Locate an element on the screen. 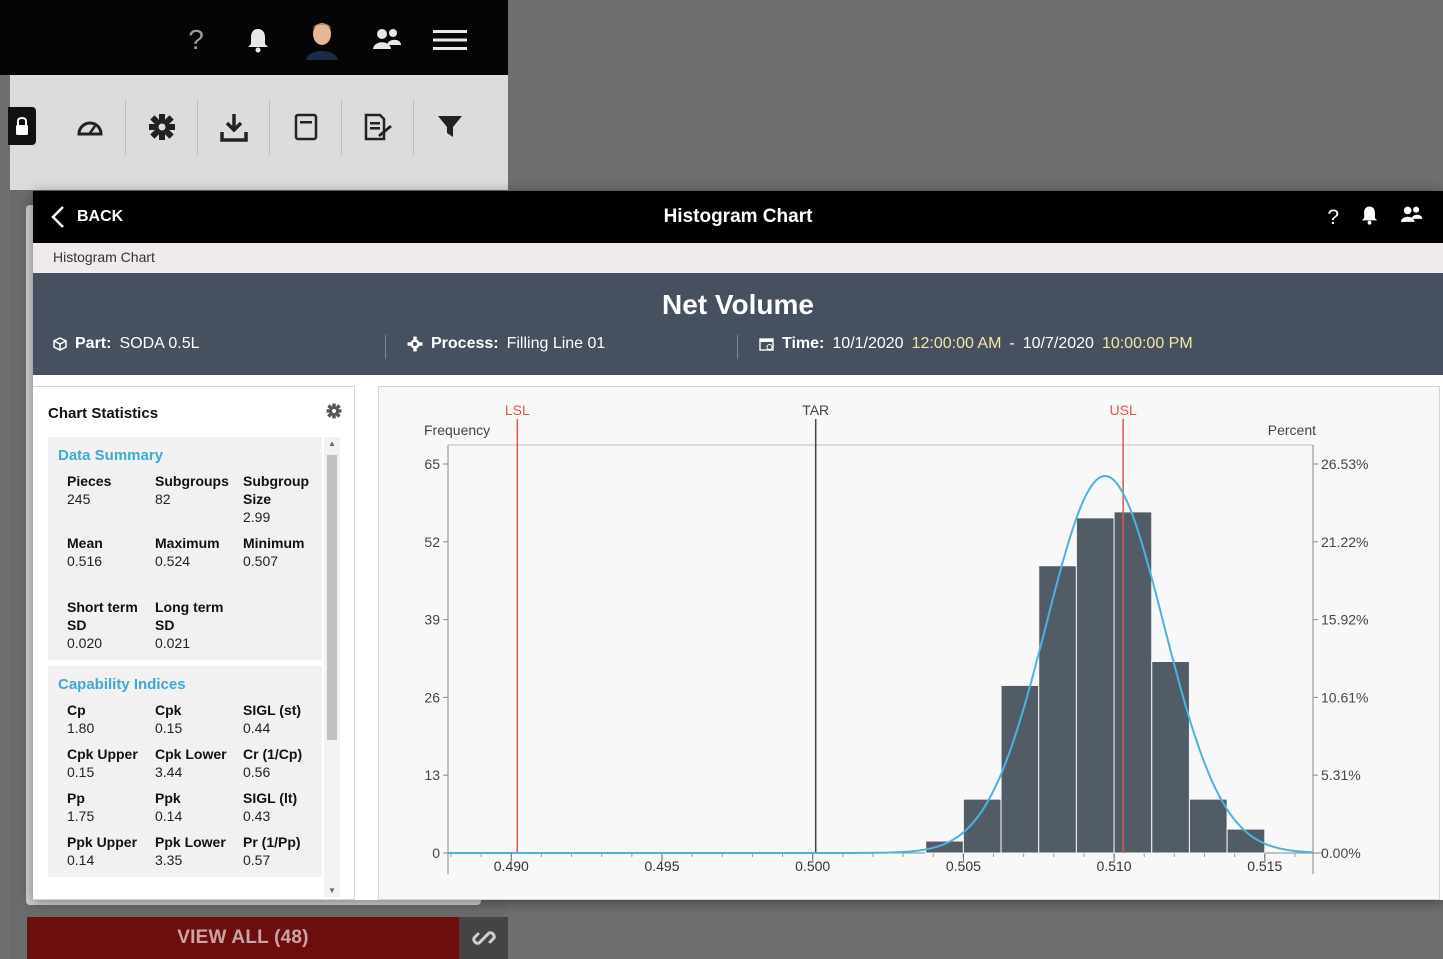 This screenshot has width=1443, height=959. stat-label: Mean is located at coordinates (85, 543).